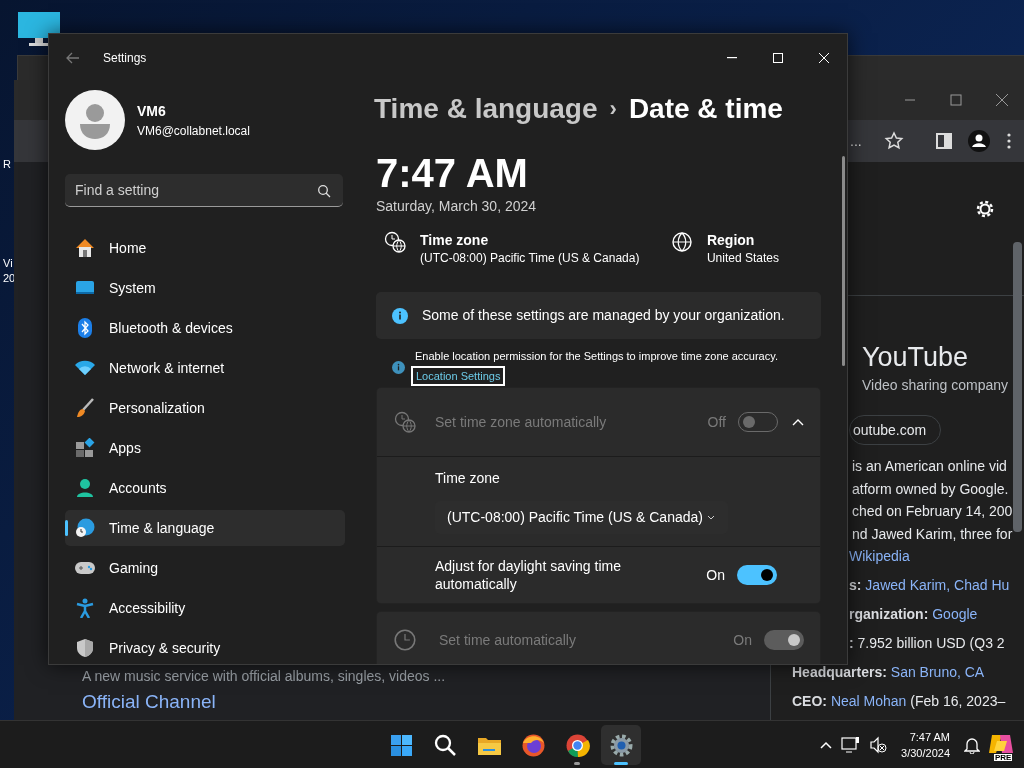 The height and width of the screenshot is (768, 1024). Describe the element at coordinates (936, 385) in the screenshot. I see `panel-subtitle: Video sharing company` at that location.